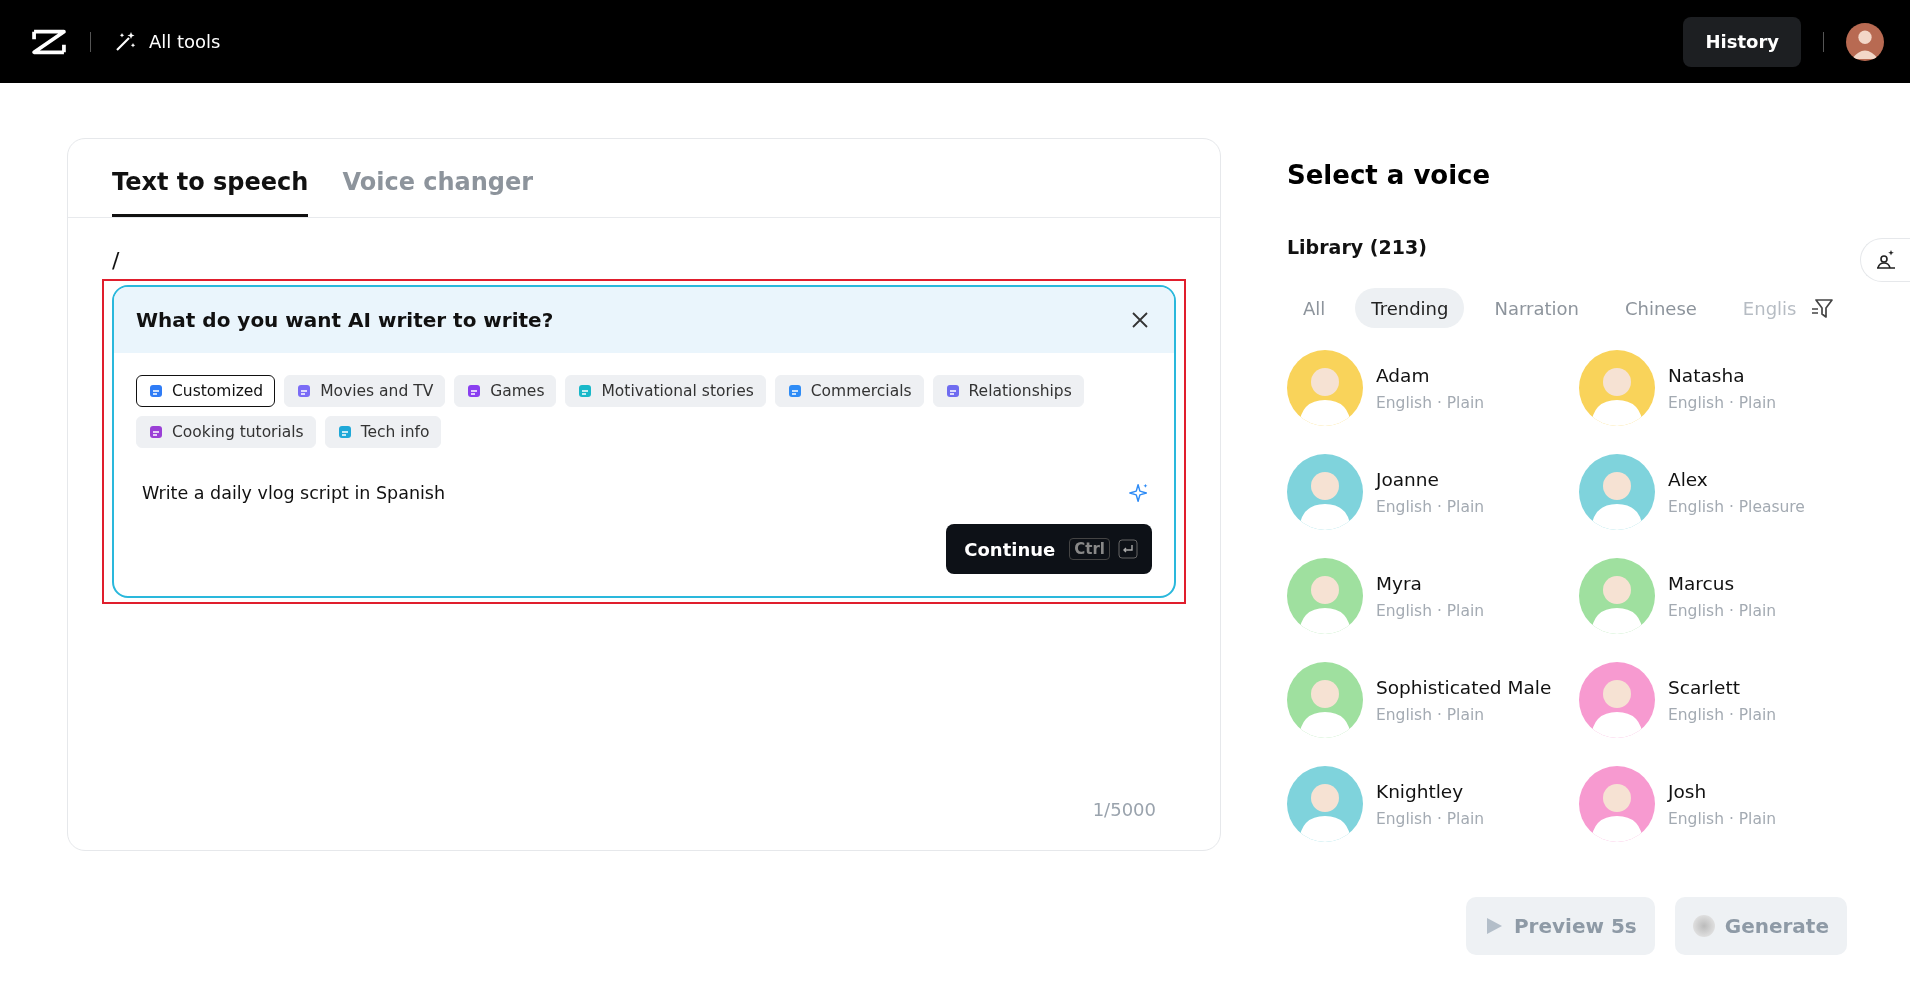  What do you see at coordinates (1736, 506) in the screenshot?
I see `voice-details: English · Pleasure` at bounding box center [1736, 506].